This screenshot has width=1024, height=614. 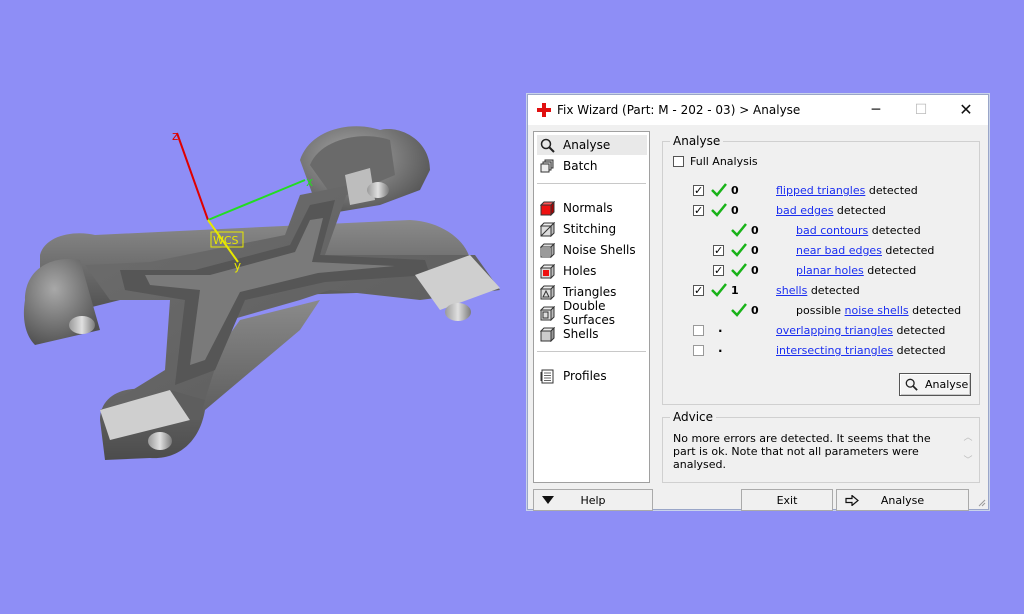 What do you see at coordinates (834, 330) in the screenshot?
I see `overlapping-triangles-link: overlapping triangles` at bounding box center [834, 330].